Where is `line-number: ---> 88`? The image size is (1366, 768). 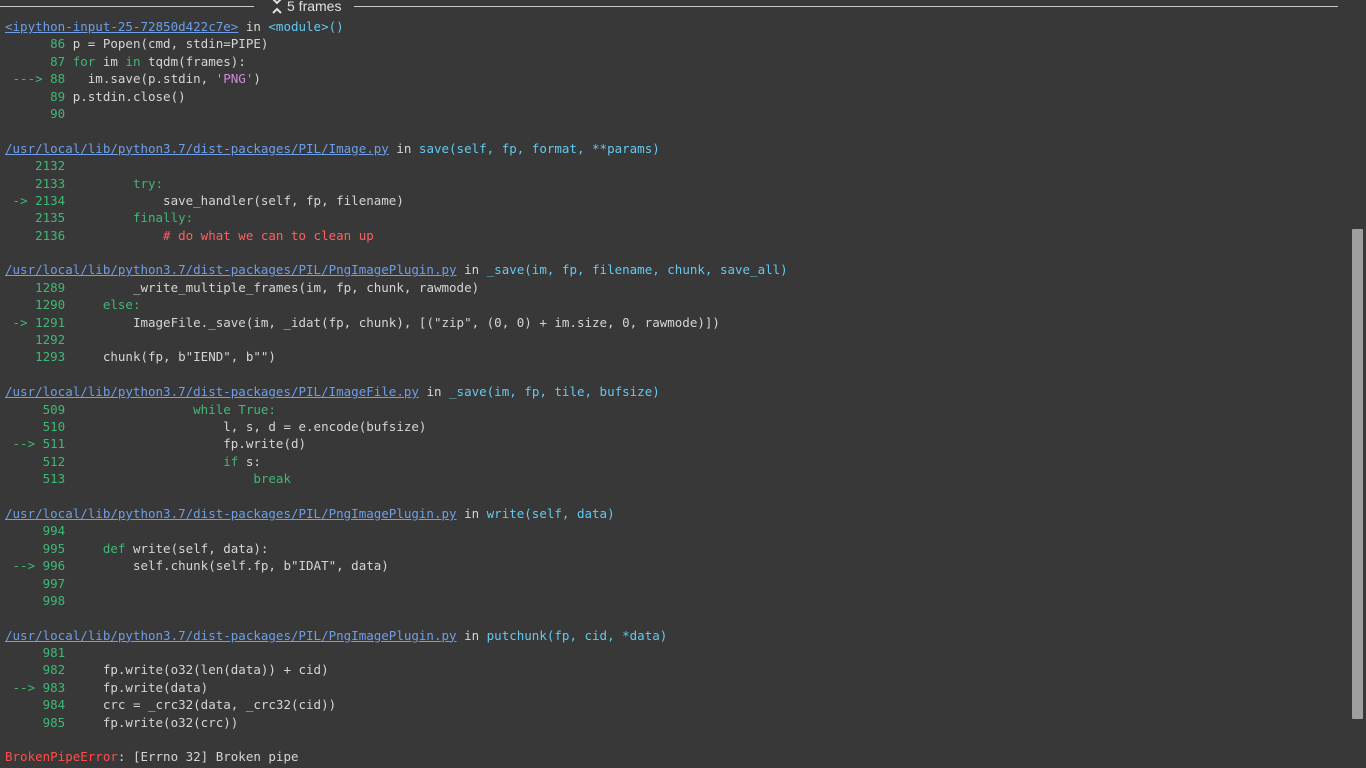 line-number: ---> 88 is located at coordinates (39, 79).